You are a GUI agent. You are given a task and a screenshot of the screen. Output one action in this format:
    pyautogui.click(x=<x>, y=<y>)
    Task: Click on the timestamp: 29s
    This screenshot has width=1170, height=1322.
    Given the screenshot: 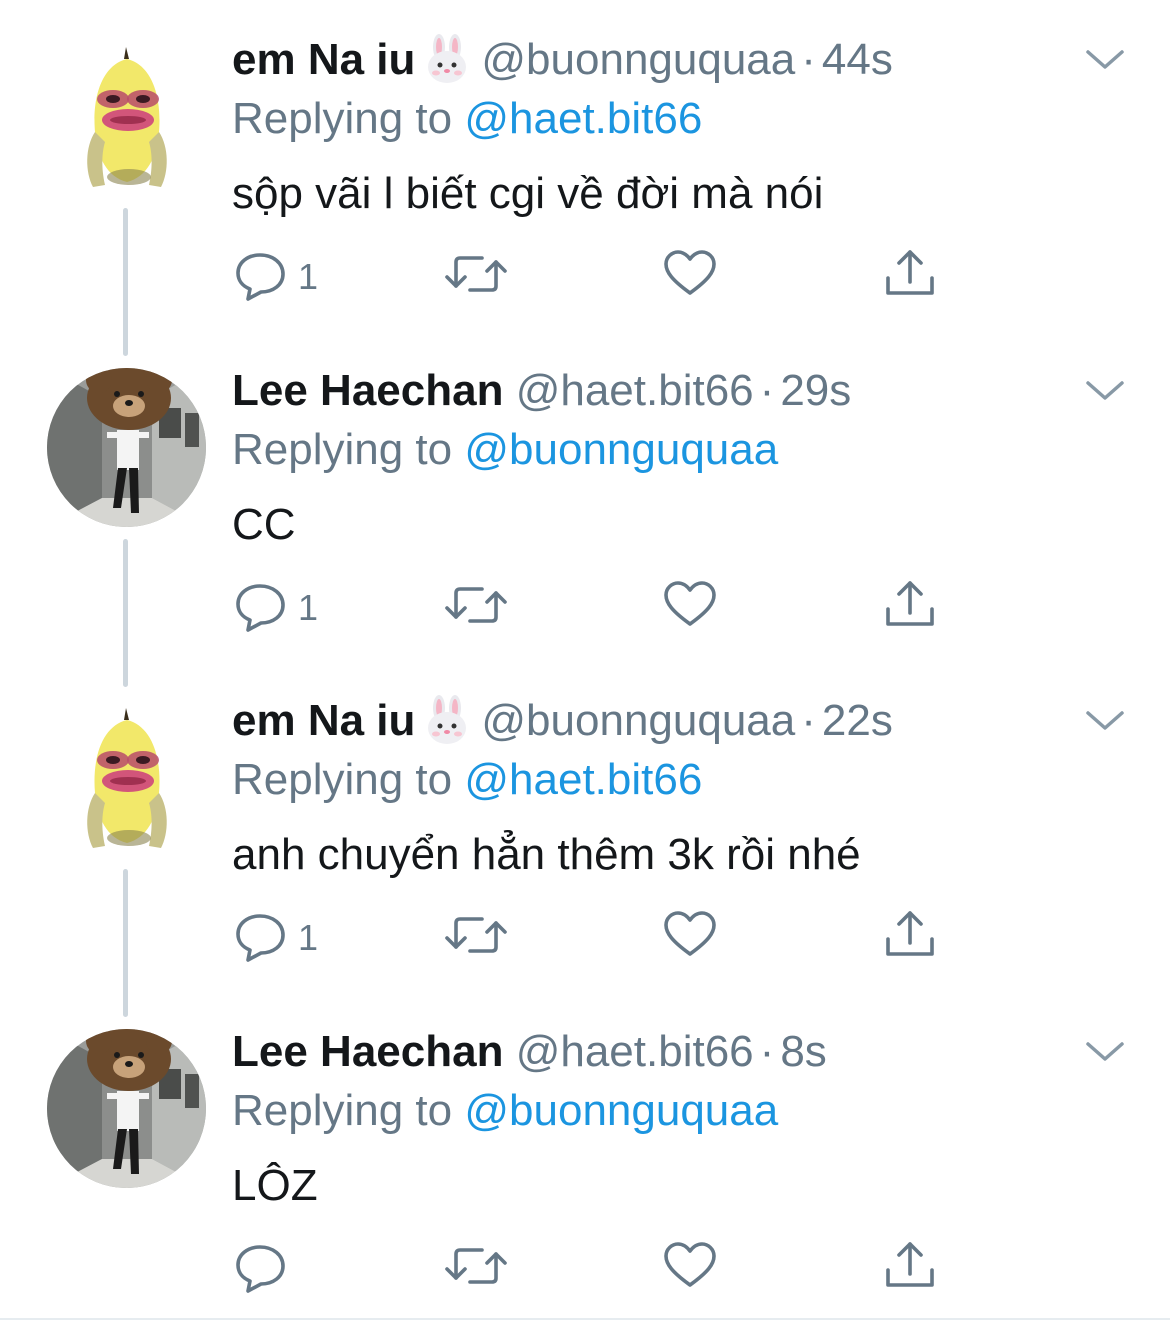 What is the action you would take?
    pyautogui.click(x=815, y=390)
    